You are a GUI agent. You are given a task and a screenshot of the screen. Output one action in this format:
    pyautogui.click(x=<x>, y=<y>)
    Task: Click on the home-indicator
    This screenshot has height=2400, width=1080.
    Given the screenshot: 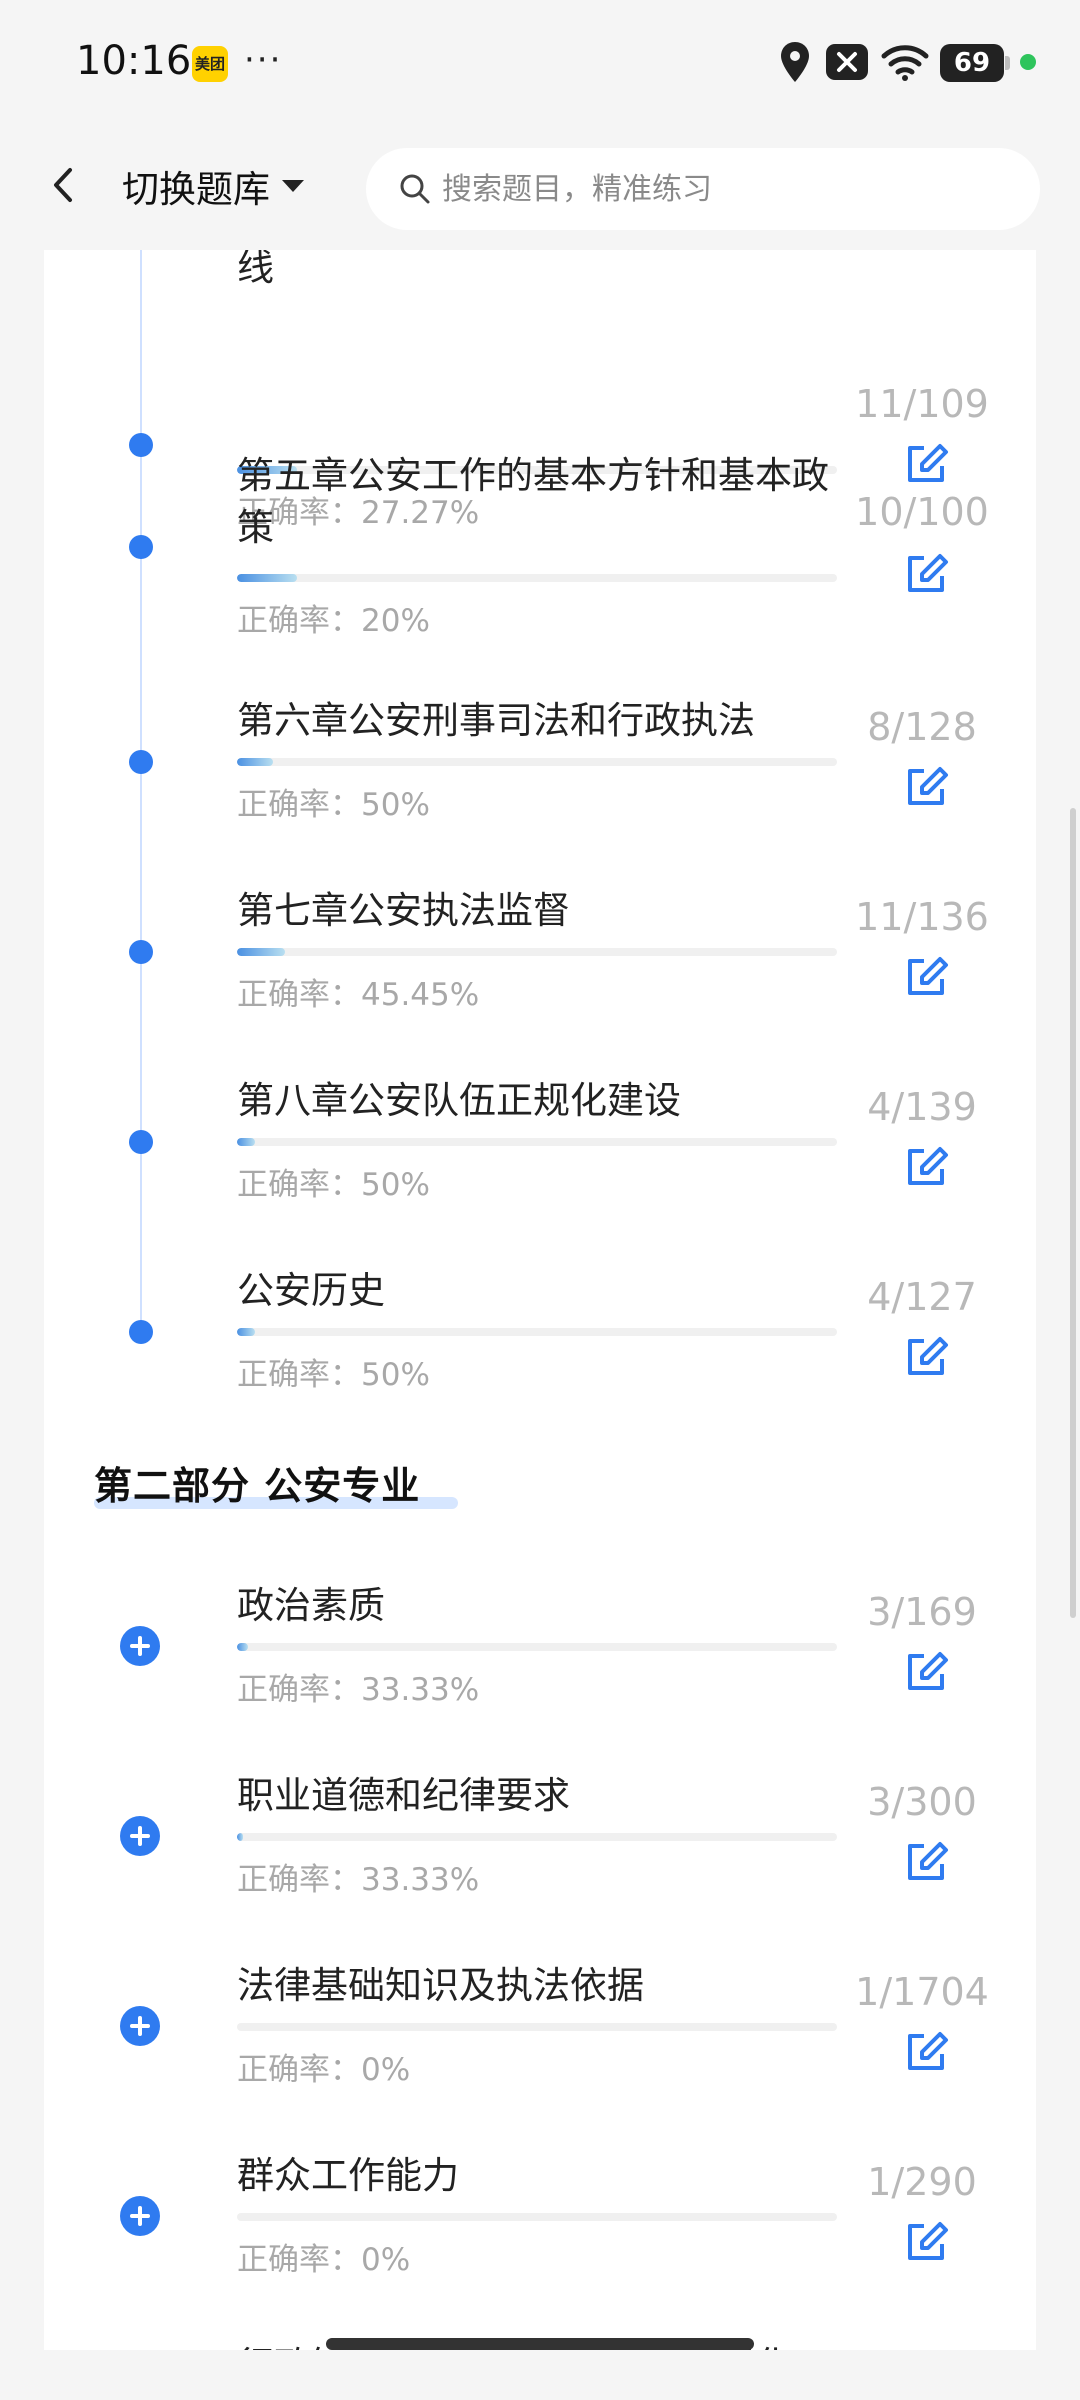 What is the action you would take?
    pyautogui.click(x=540, y=2344)
    